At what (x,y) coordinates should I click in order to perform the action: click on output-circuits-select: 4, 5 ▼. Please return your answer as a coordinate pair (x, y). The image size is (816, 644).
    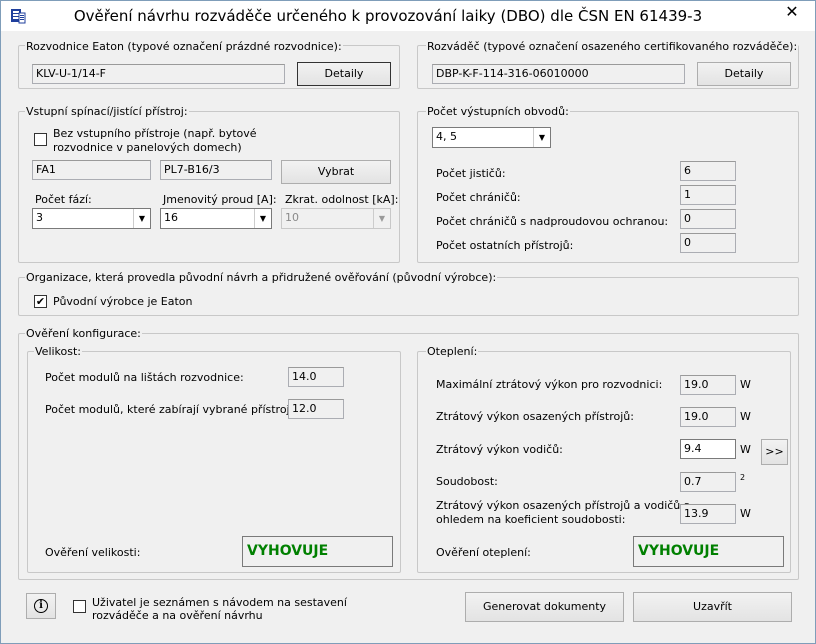
    Looking at the image, I should click on (491, 137).